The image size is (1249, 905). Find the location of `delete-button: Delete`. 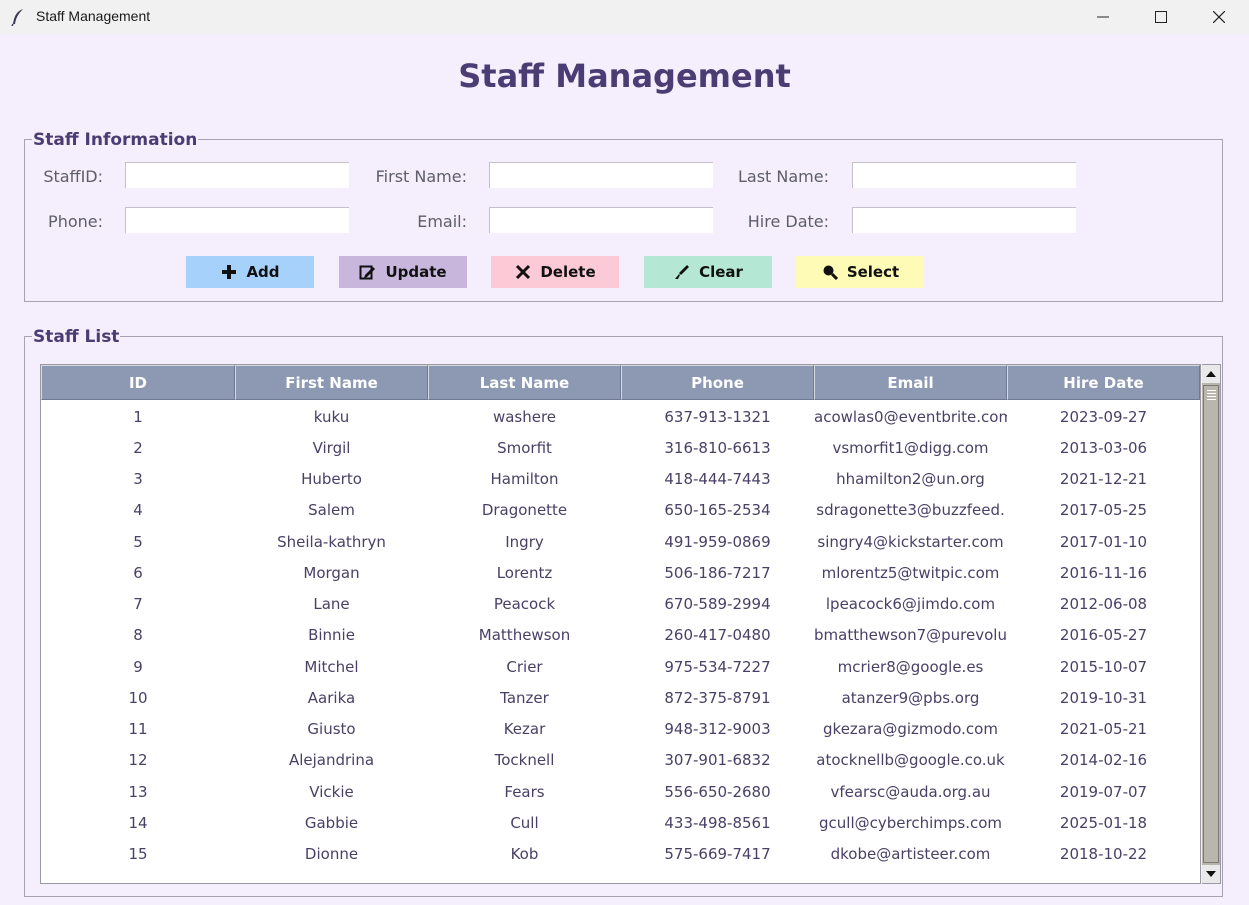

delete-button: Delete is located at coordinates (555, 272).